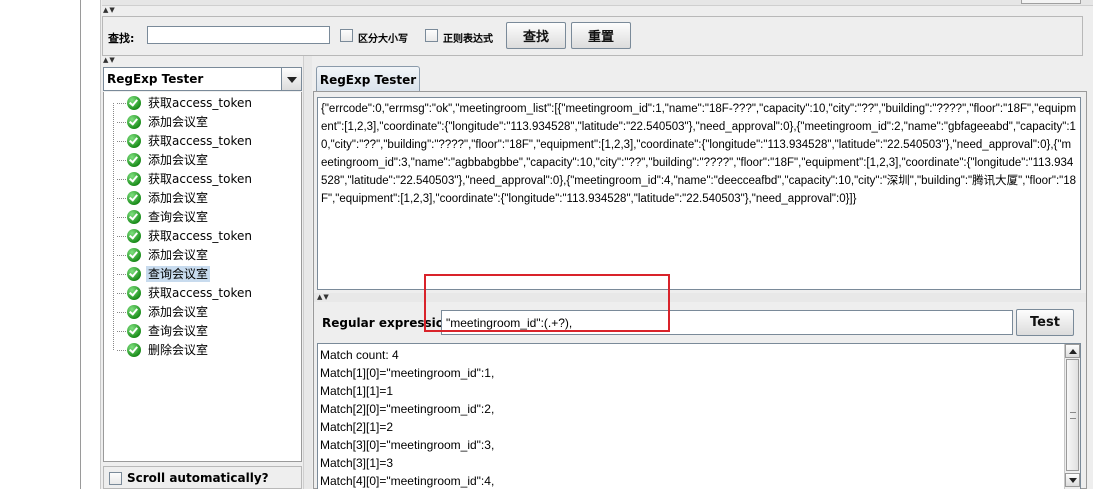 This screenshot has height=489, width=1093. What do you see at coordinates (700, 297) in the screenshot?
I see `horizontal-splitter: ▲▼` at bounding box center [700, 297].